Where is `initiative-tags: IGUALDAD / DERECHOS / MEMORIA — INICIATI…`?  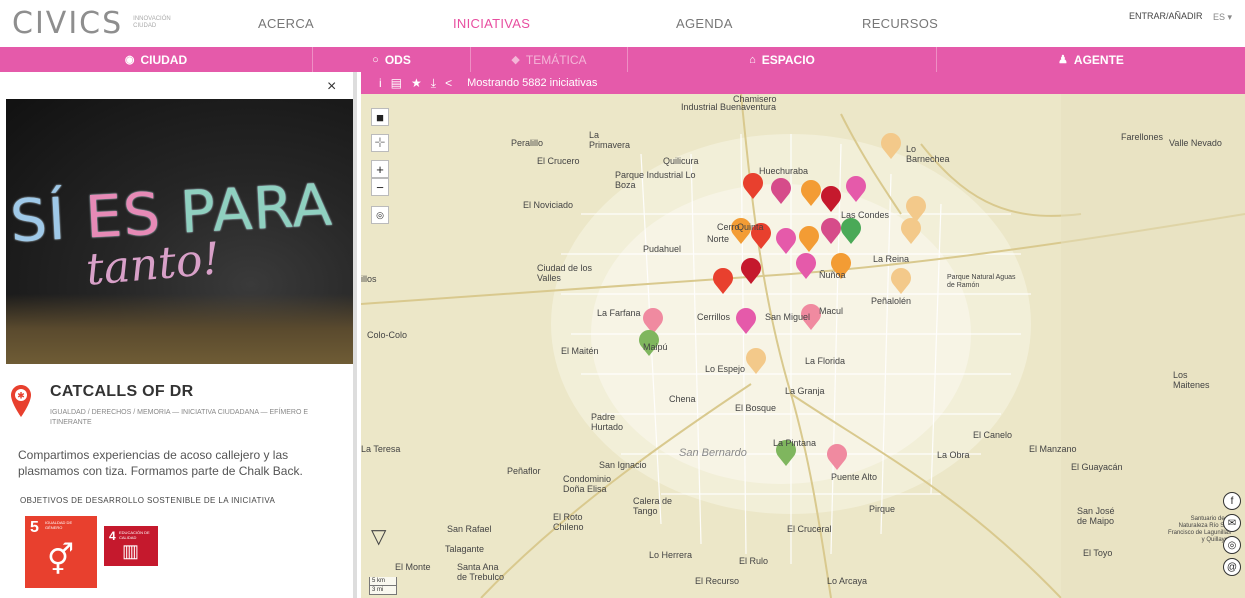 initiative-tags: IGUALDAD / DERECHOS / MEMORIA — INICIATI… is located at coordinates (179, 417).